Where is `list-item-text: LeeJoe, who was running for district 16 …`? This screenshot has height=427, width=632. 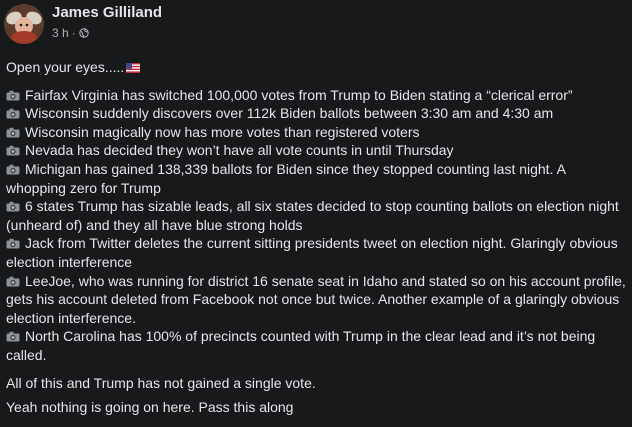
list-item-text: LeeJoe, who was running for district 16 … is located at coordinates (316, 299).